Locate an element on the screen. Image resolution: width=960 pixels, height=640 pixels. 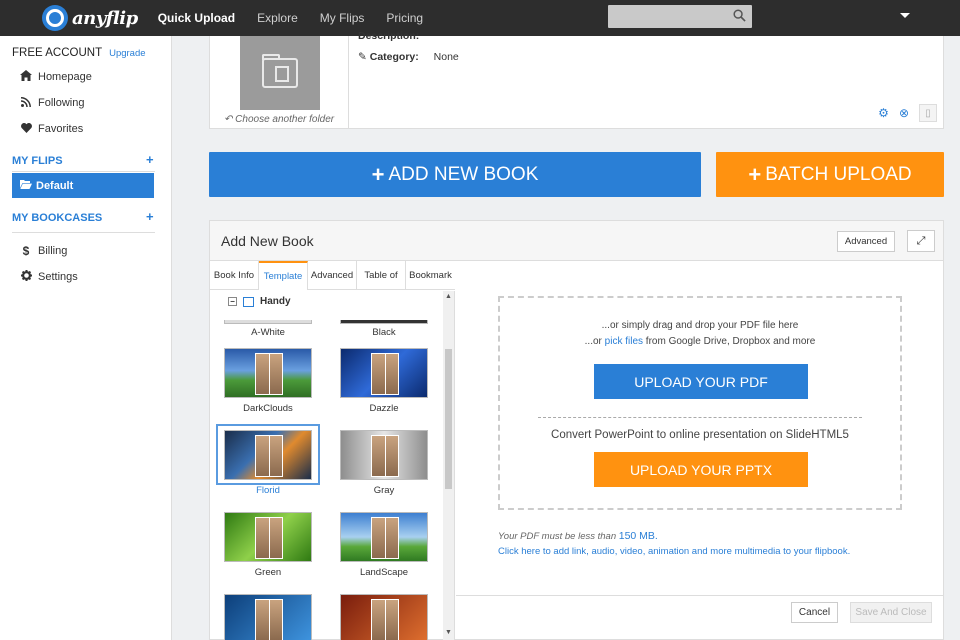
sidebar-item-homepage: Homepage is located at coordinates (56, 77).